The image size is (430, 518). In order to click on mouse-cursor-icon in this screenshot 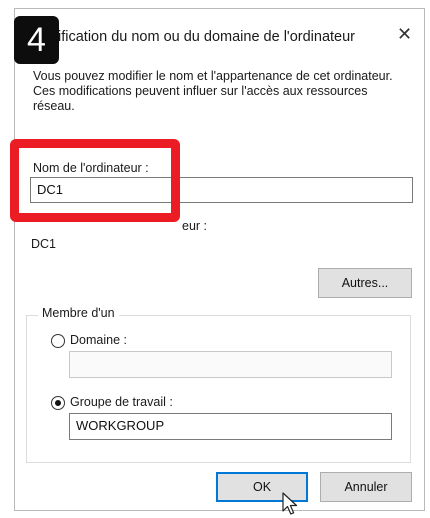, I will do `click(290, 503)`.